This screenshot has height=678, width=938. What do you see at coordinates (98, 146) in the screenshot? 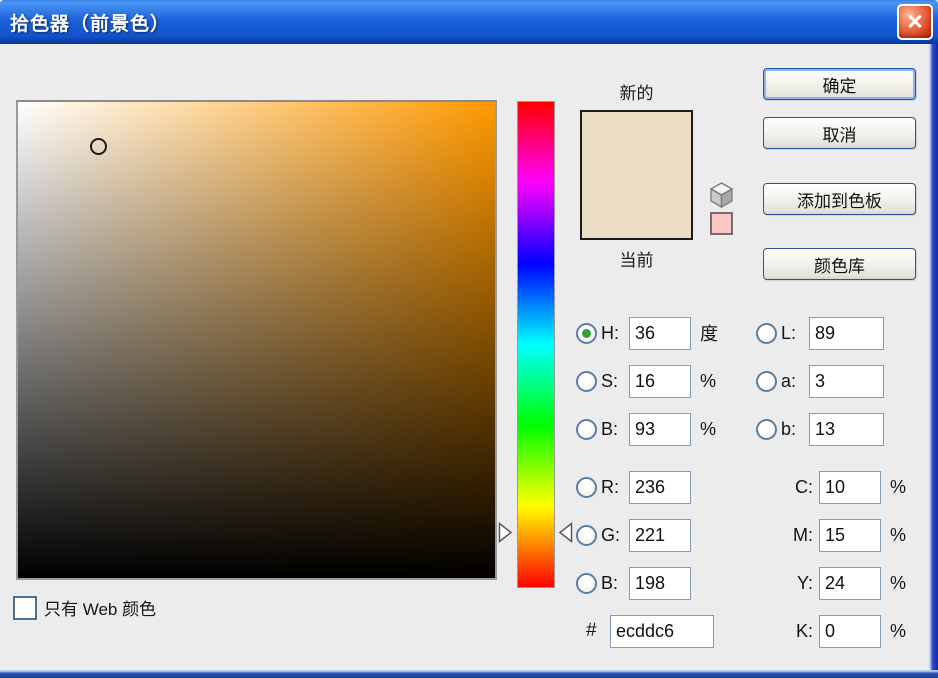
I see `color-field-marker` at bounding box center [98, 146].